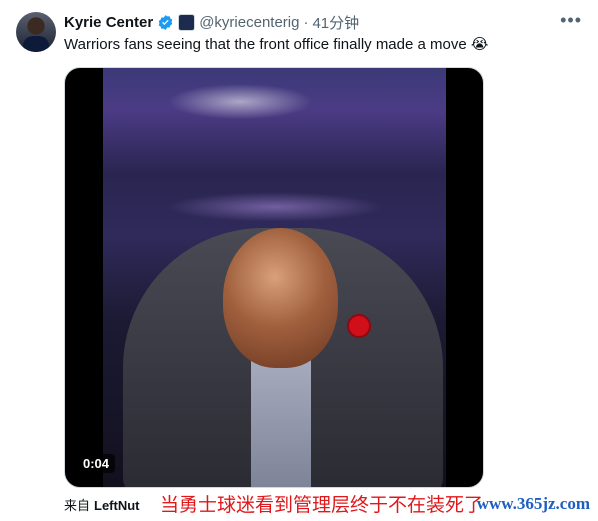  What do you see at coordinates (533, 503) in the screenshot?
I see `watermark: www.365jz.com` at bounding box center [533, 503].